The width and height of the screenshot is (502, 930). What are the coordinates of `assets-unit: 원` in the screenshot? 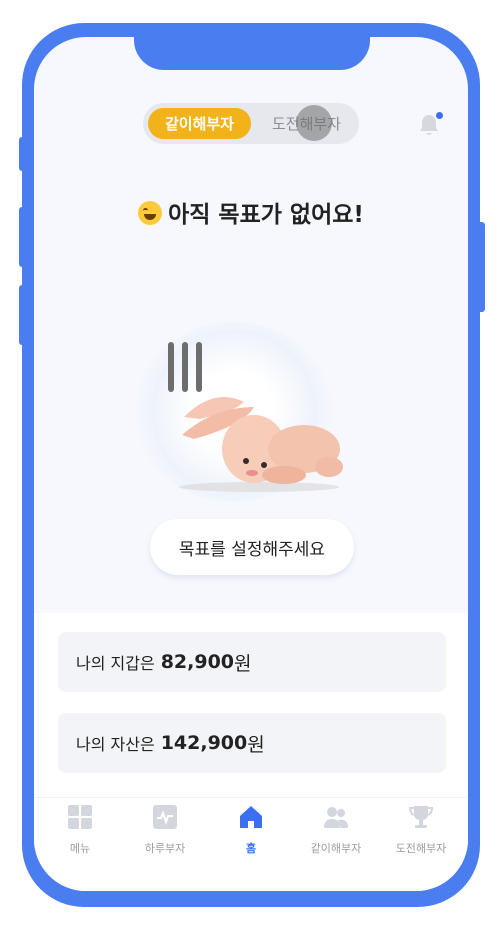 It's located at (256, 744).